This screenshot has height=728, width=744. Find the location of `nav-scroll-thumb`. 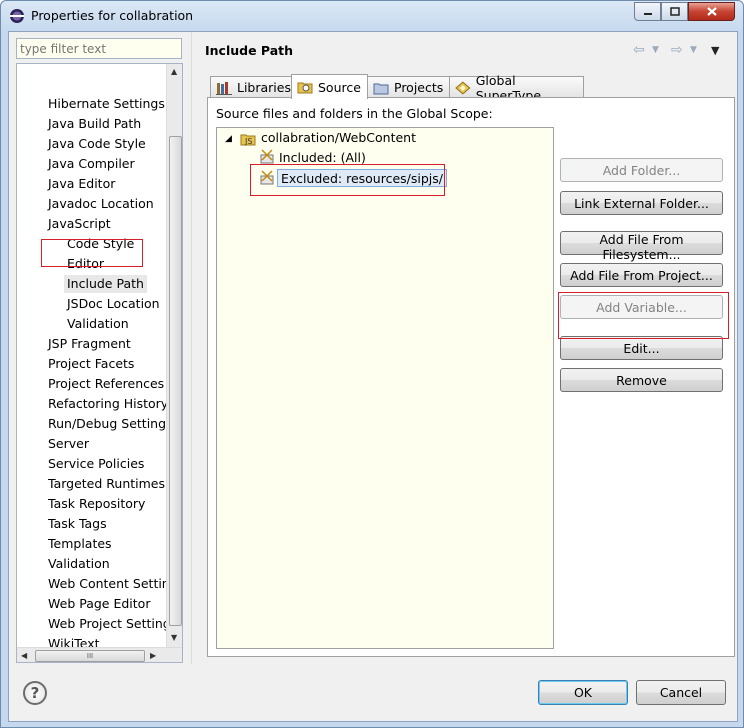

nav-scroll-thumb is located at coordinates (175, 381).